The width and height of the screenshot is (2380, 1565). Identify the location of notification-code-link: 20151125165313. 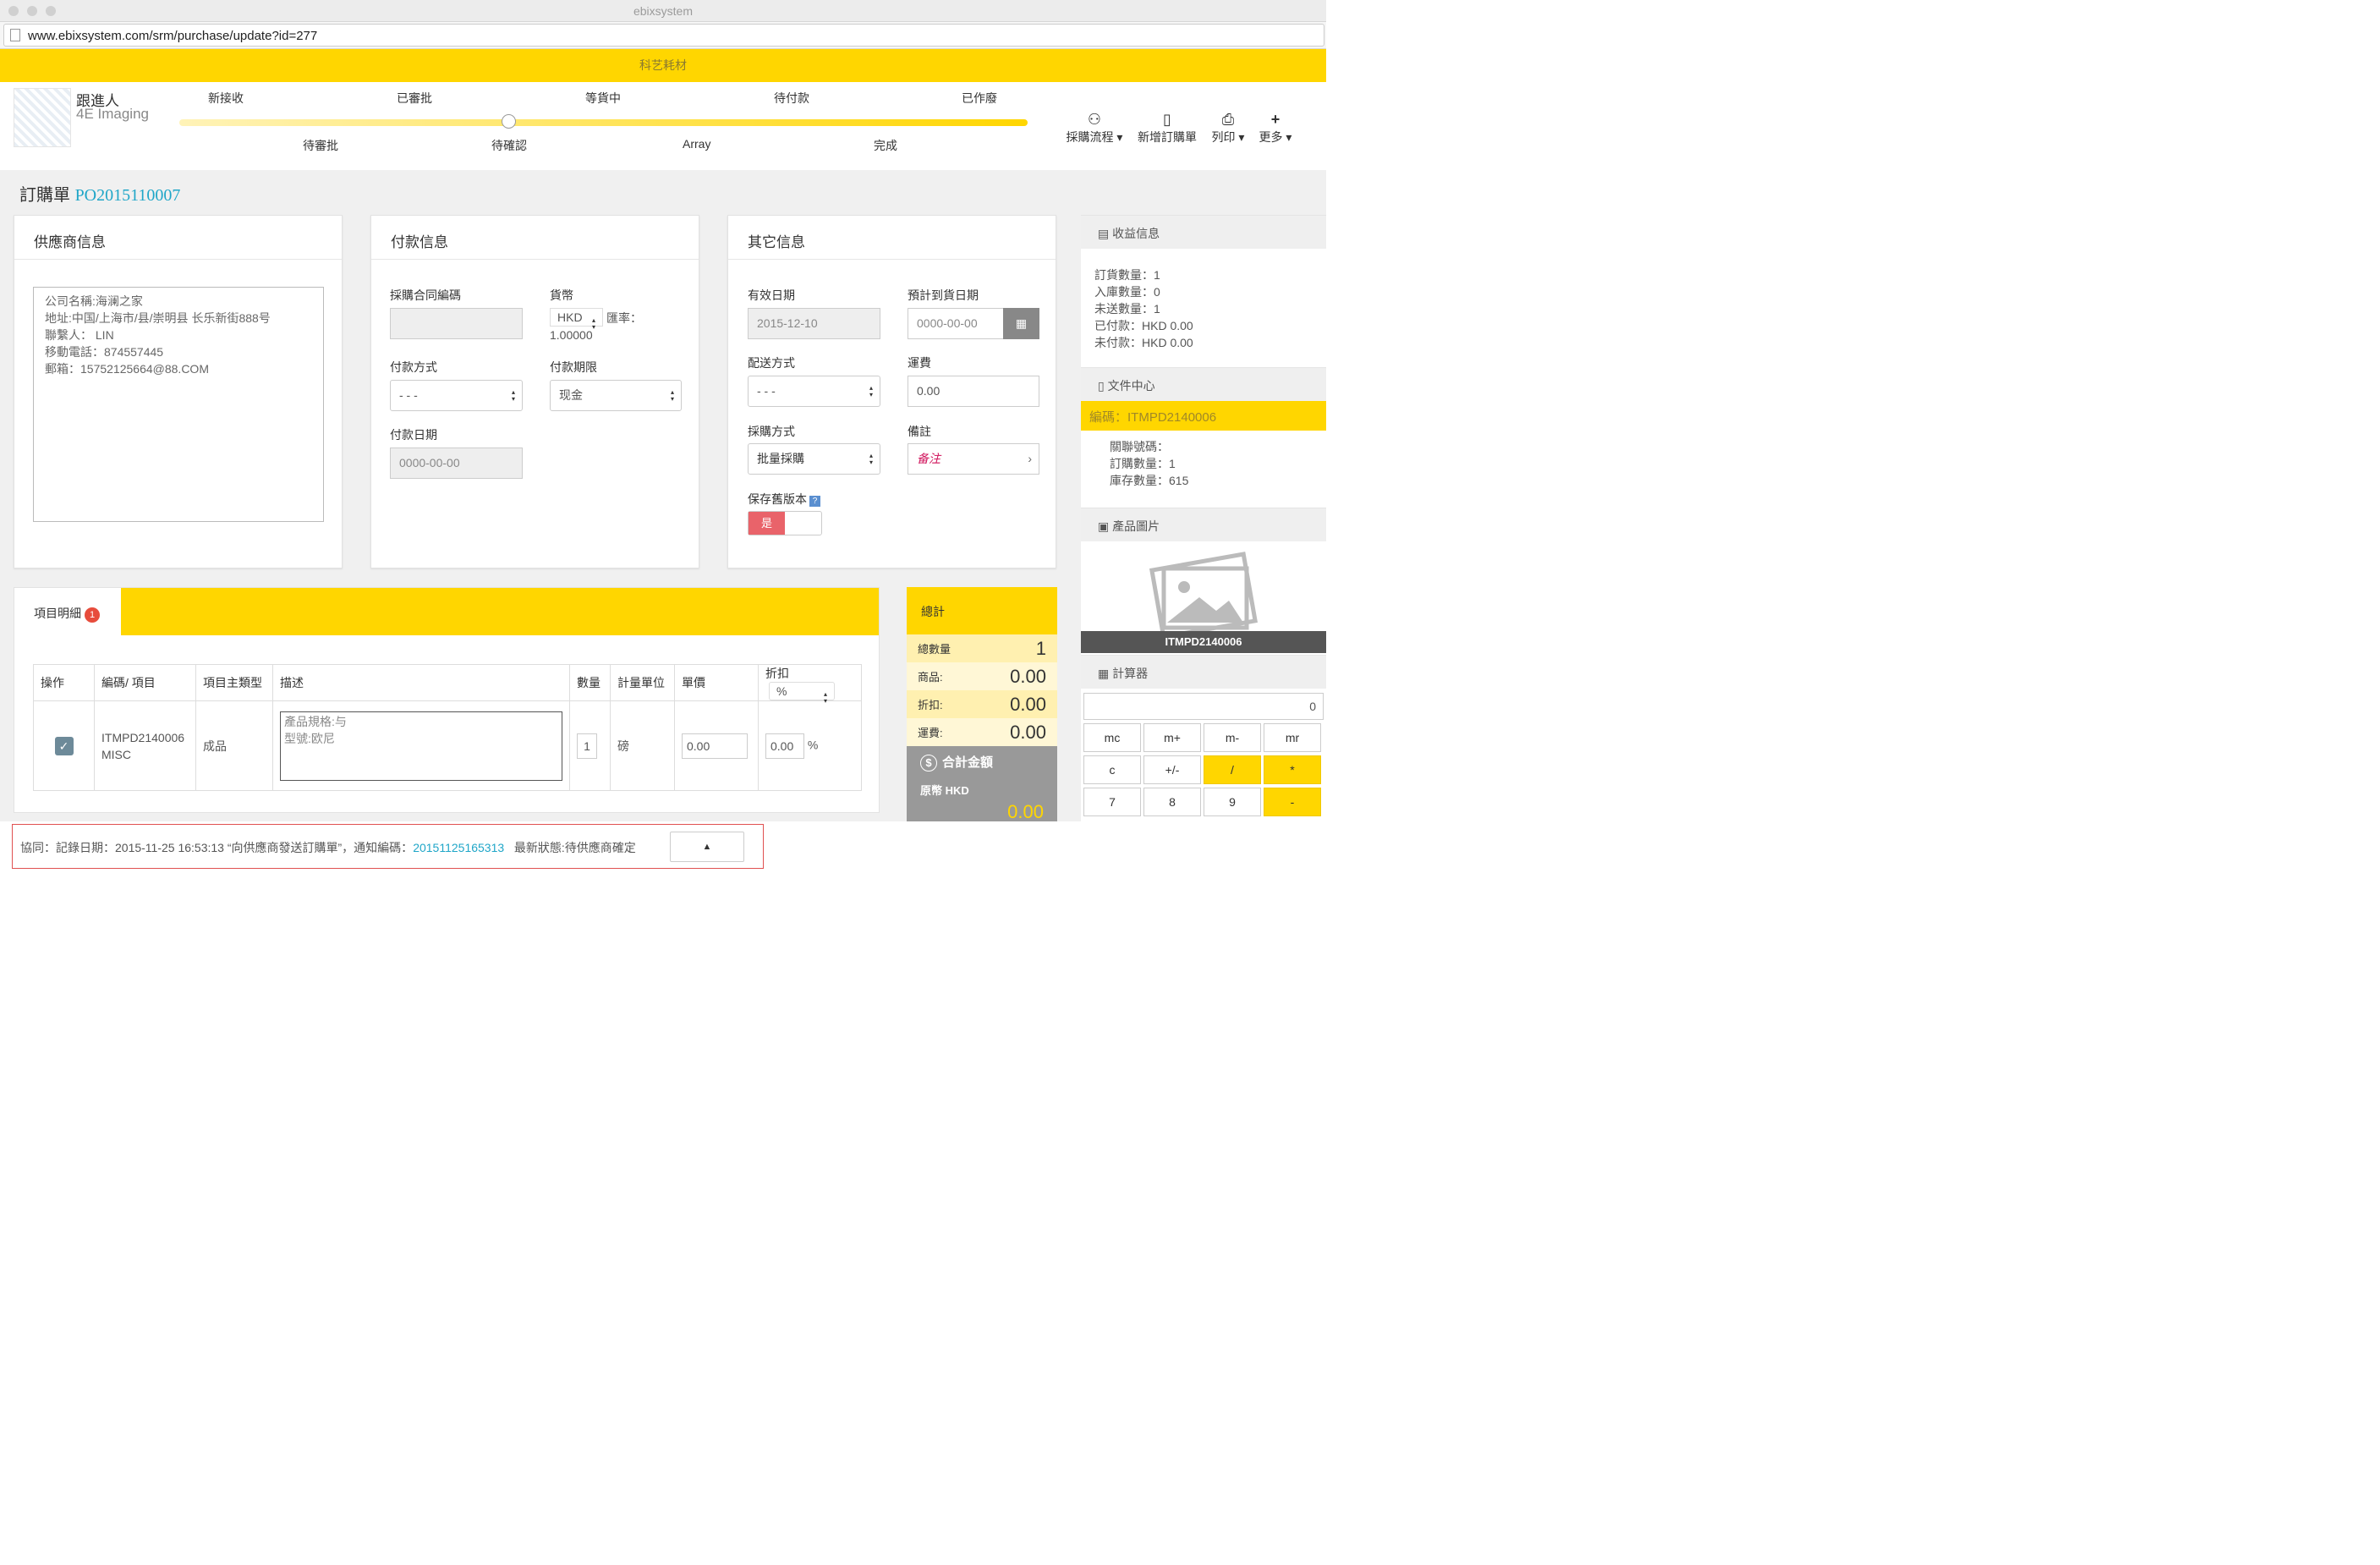
(459, 847).